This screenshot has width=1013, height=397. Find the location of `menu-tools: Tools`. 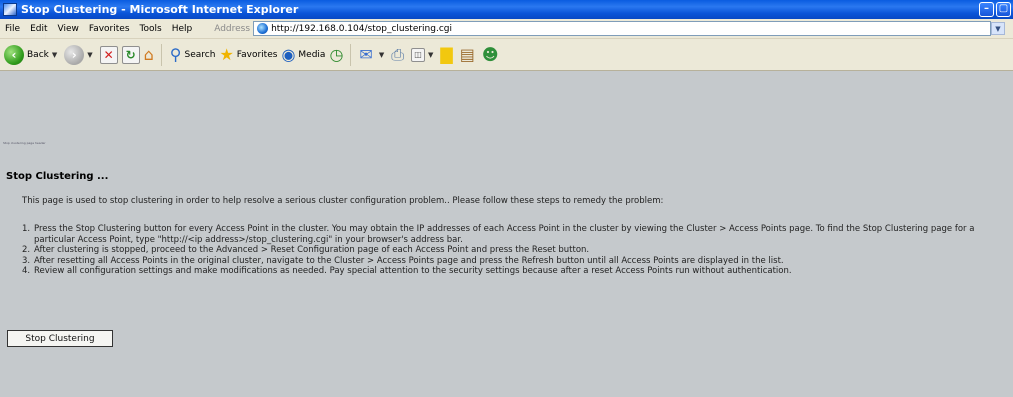

menu-tools: Tools is located at coordinates (151, 29).